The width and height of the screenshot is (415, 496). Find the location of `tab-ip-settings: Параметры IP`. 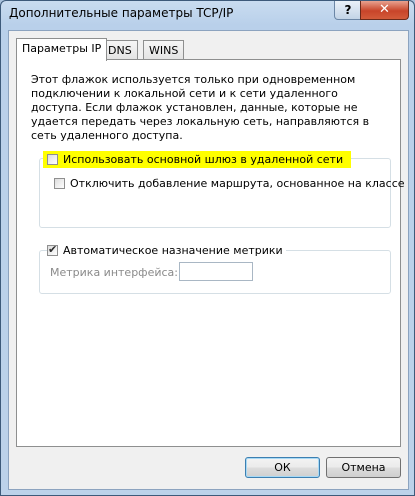

tab-ip-settings: Параметры IP is located at coordinates (62, 49).